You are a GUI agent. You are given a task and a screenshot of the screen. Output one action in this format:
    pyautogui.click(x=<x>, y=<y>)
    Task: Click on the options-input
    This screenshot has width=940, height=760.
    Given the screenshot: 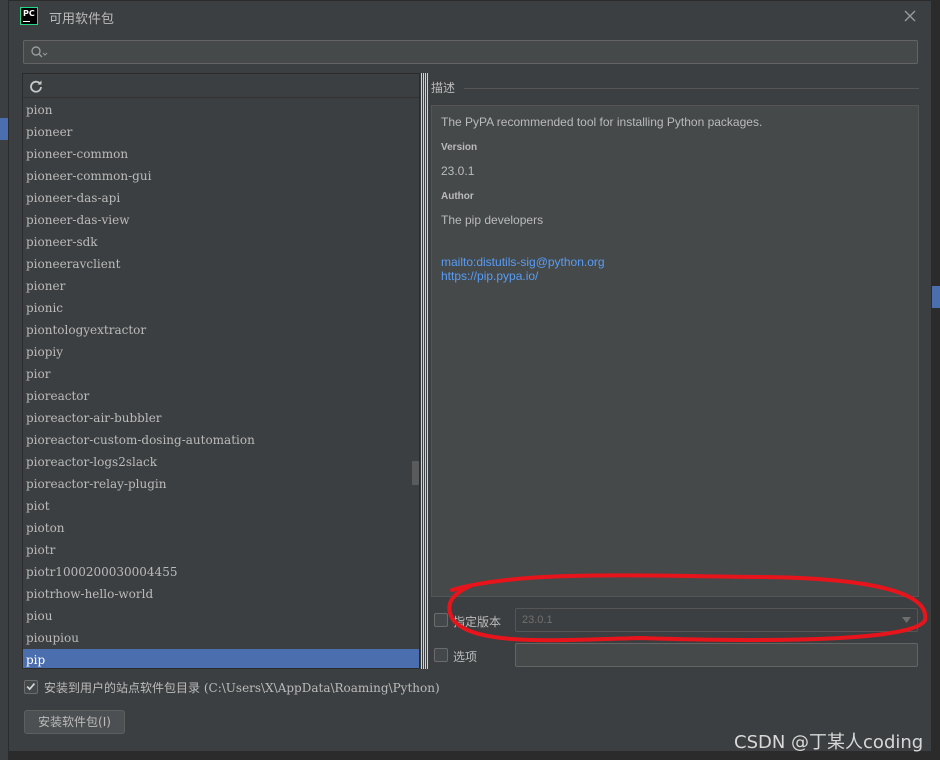 What is the action you would take?
    pyautogui.click(x=716, y=655)
    